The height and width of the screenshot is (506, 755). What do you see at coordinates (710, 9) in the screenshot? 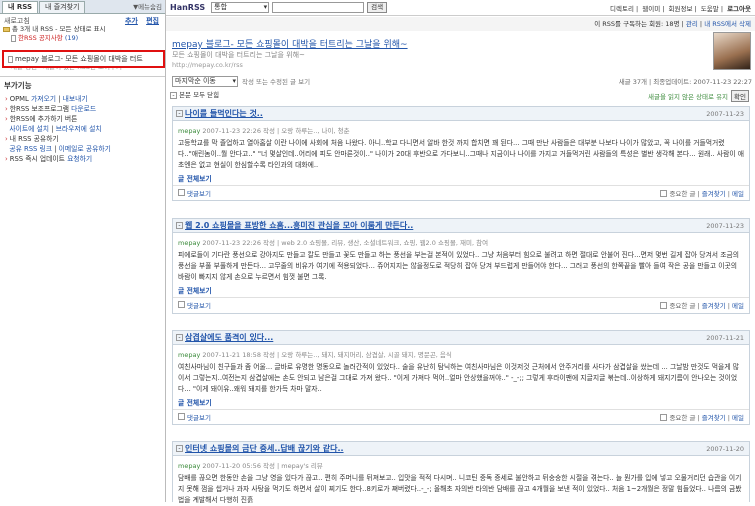
I see `help-link: 도움말` at bounding box center [710, 9].